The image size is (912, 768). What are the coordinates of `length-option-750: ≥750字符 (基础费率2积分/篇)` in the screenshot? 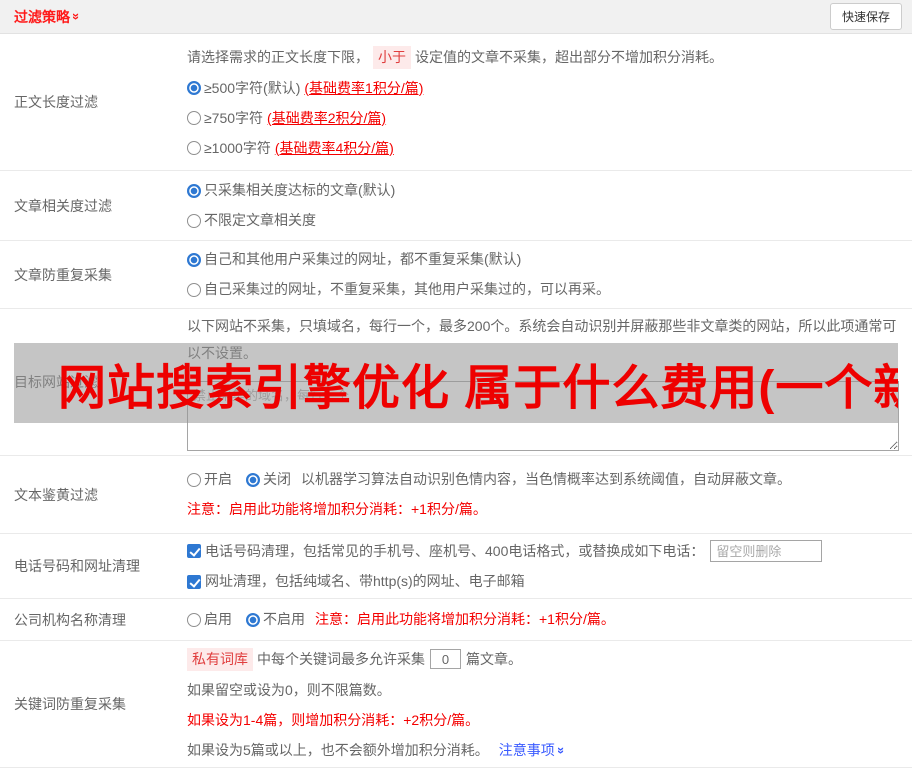 It's located at (544, 118).